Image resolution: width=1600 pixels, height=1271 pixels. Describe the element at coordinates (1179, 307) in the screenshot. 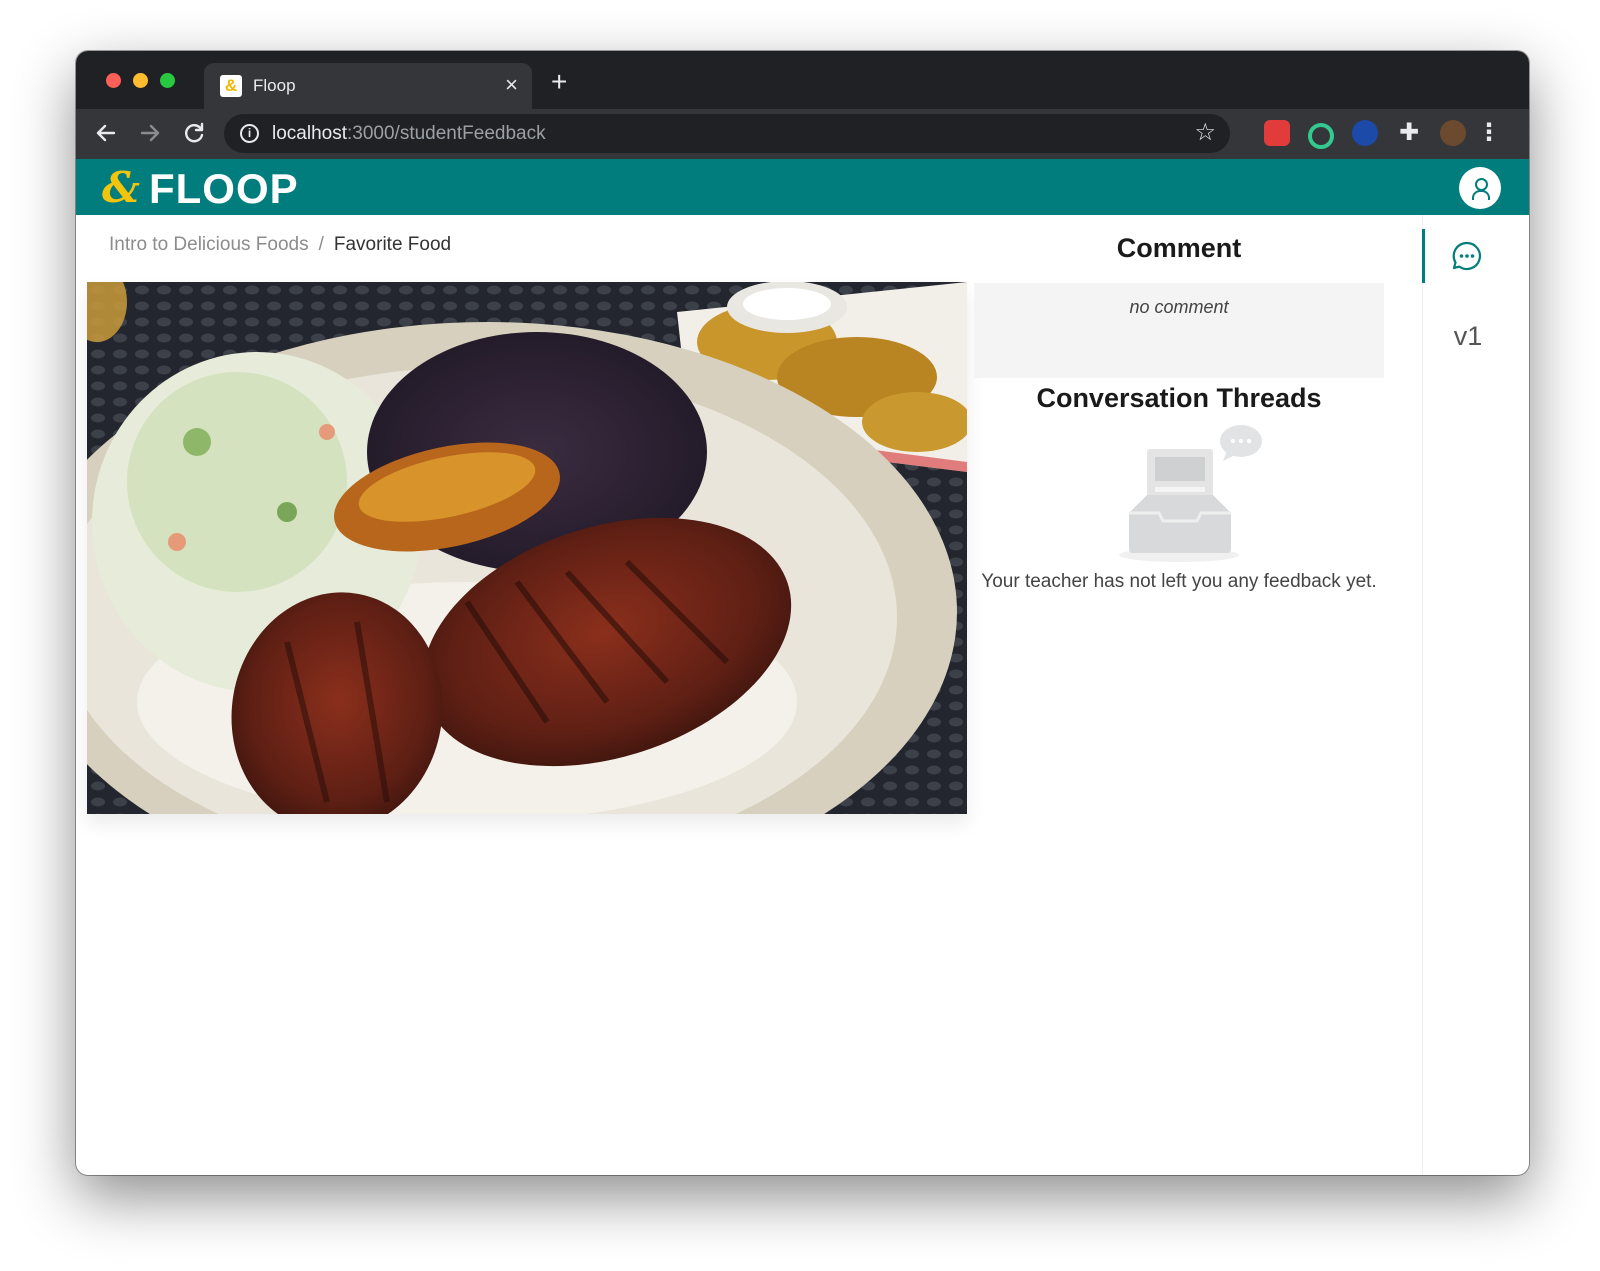

I see `comment-text: no comment` at that location.